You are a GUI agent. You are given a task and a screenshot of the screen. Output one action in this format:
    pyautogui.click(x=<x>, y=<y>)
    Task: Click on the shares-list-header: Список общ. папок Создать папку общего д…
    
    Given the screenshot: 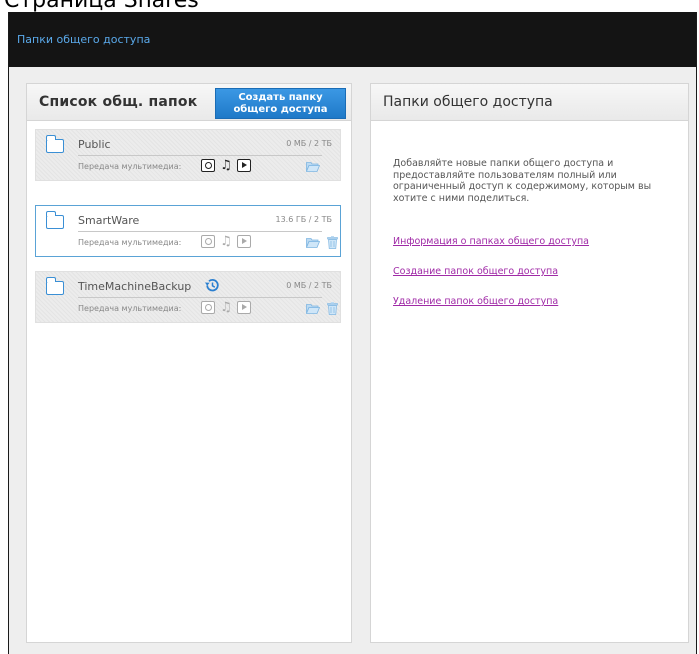 What is the action you would take?
    pyautogui.click(x=189, y=102)
    